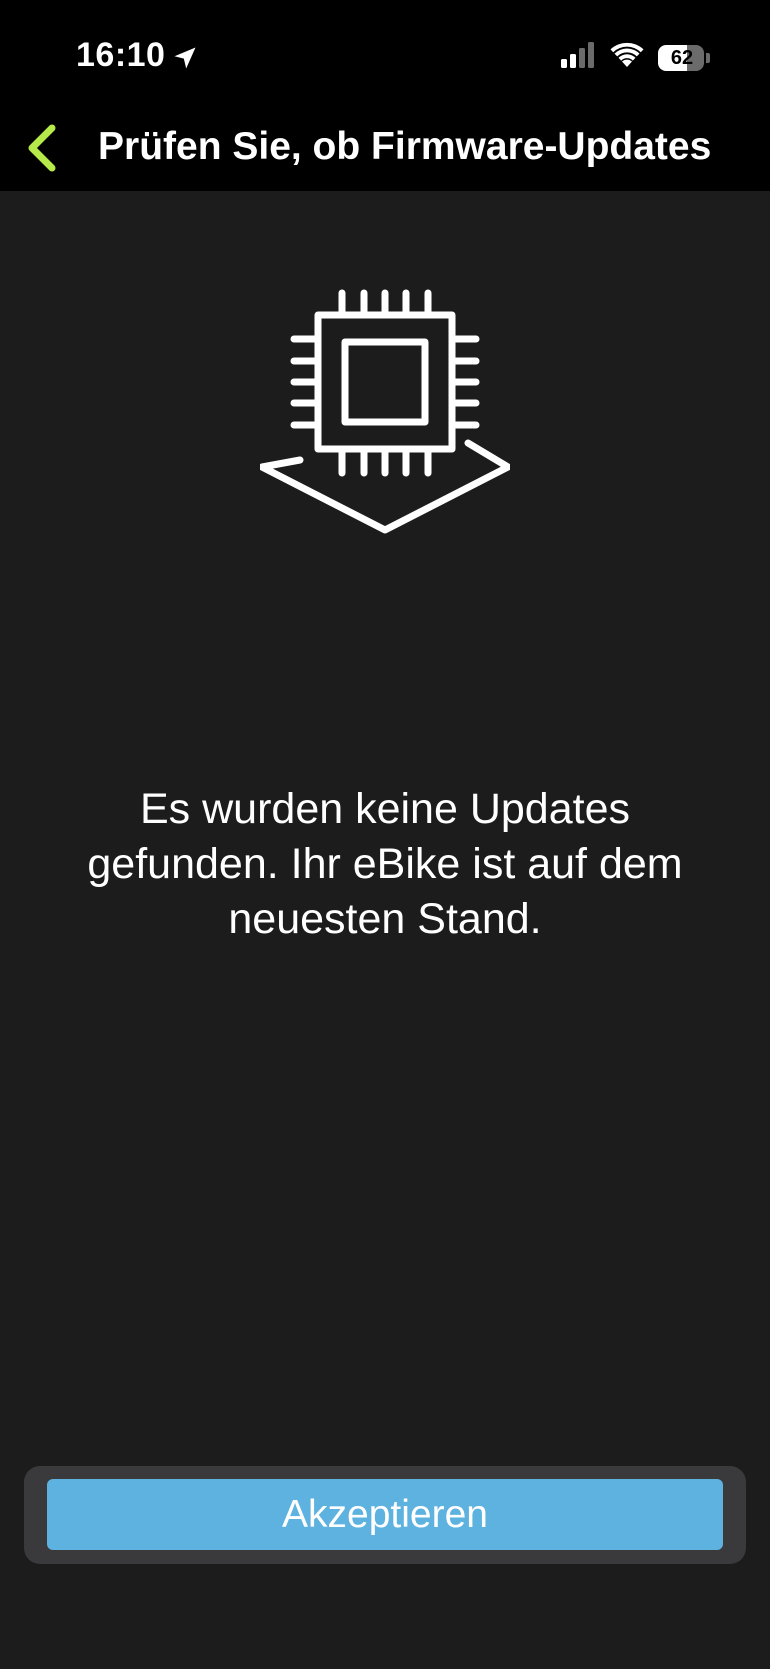  I want to click on button-tray: Akzeptieren, so click(385, 1515).